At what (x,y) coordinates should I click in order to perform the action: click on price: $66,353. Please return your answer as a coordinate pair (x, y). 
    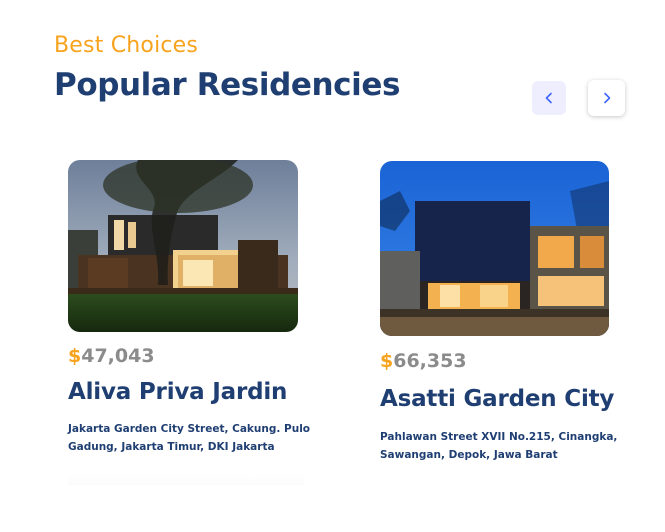
    Looking at the image, I should click on (500, 361).